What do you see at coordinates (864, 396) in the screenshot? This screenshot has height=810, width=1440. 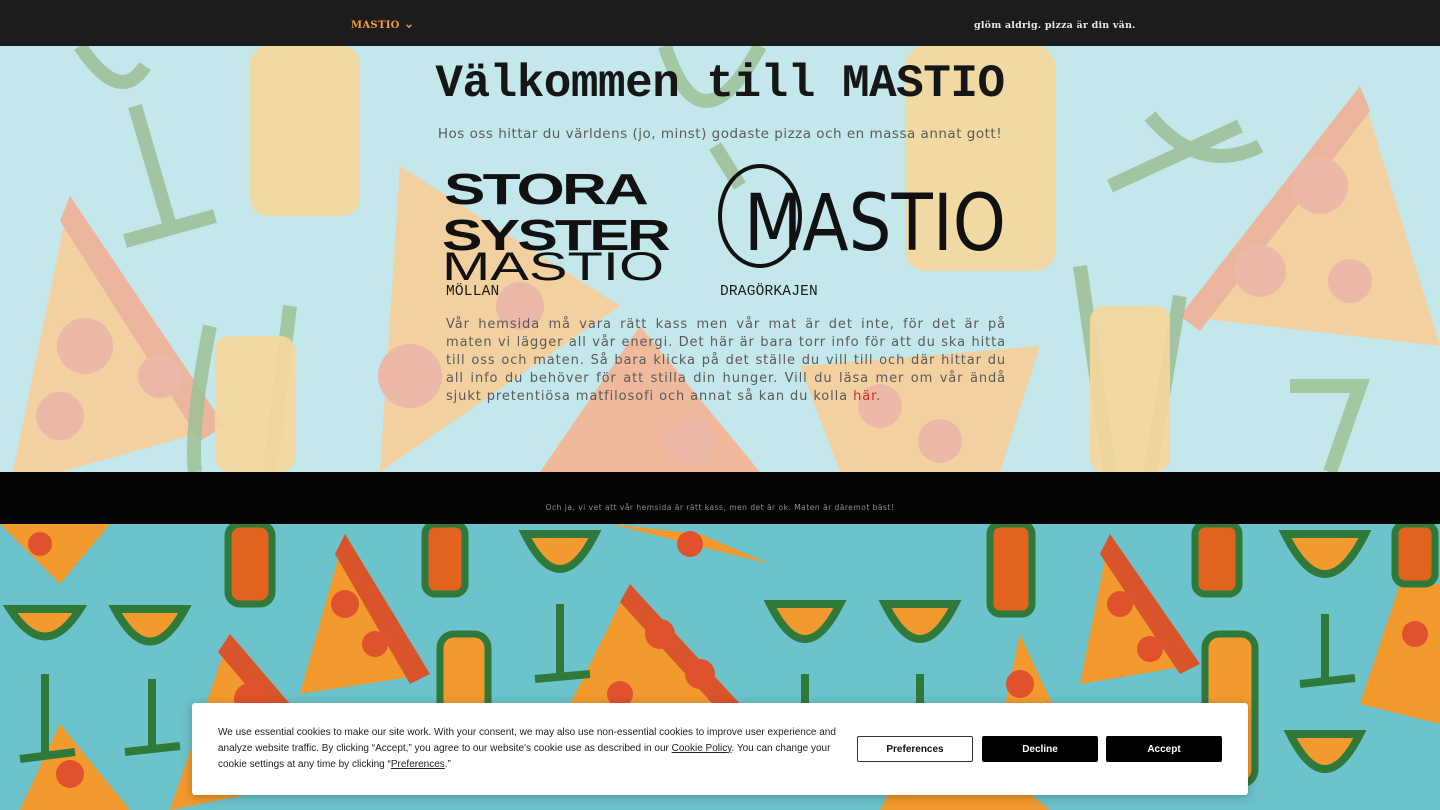 I see `read-more-link: här` at bounding box center [864, 396].